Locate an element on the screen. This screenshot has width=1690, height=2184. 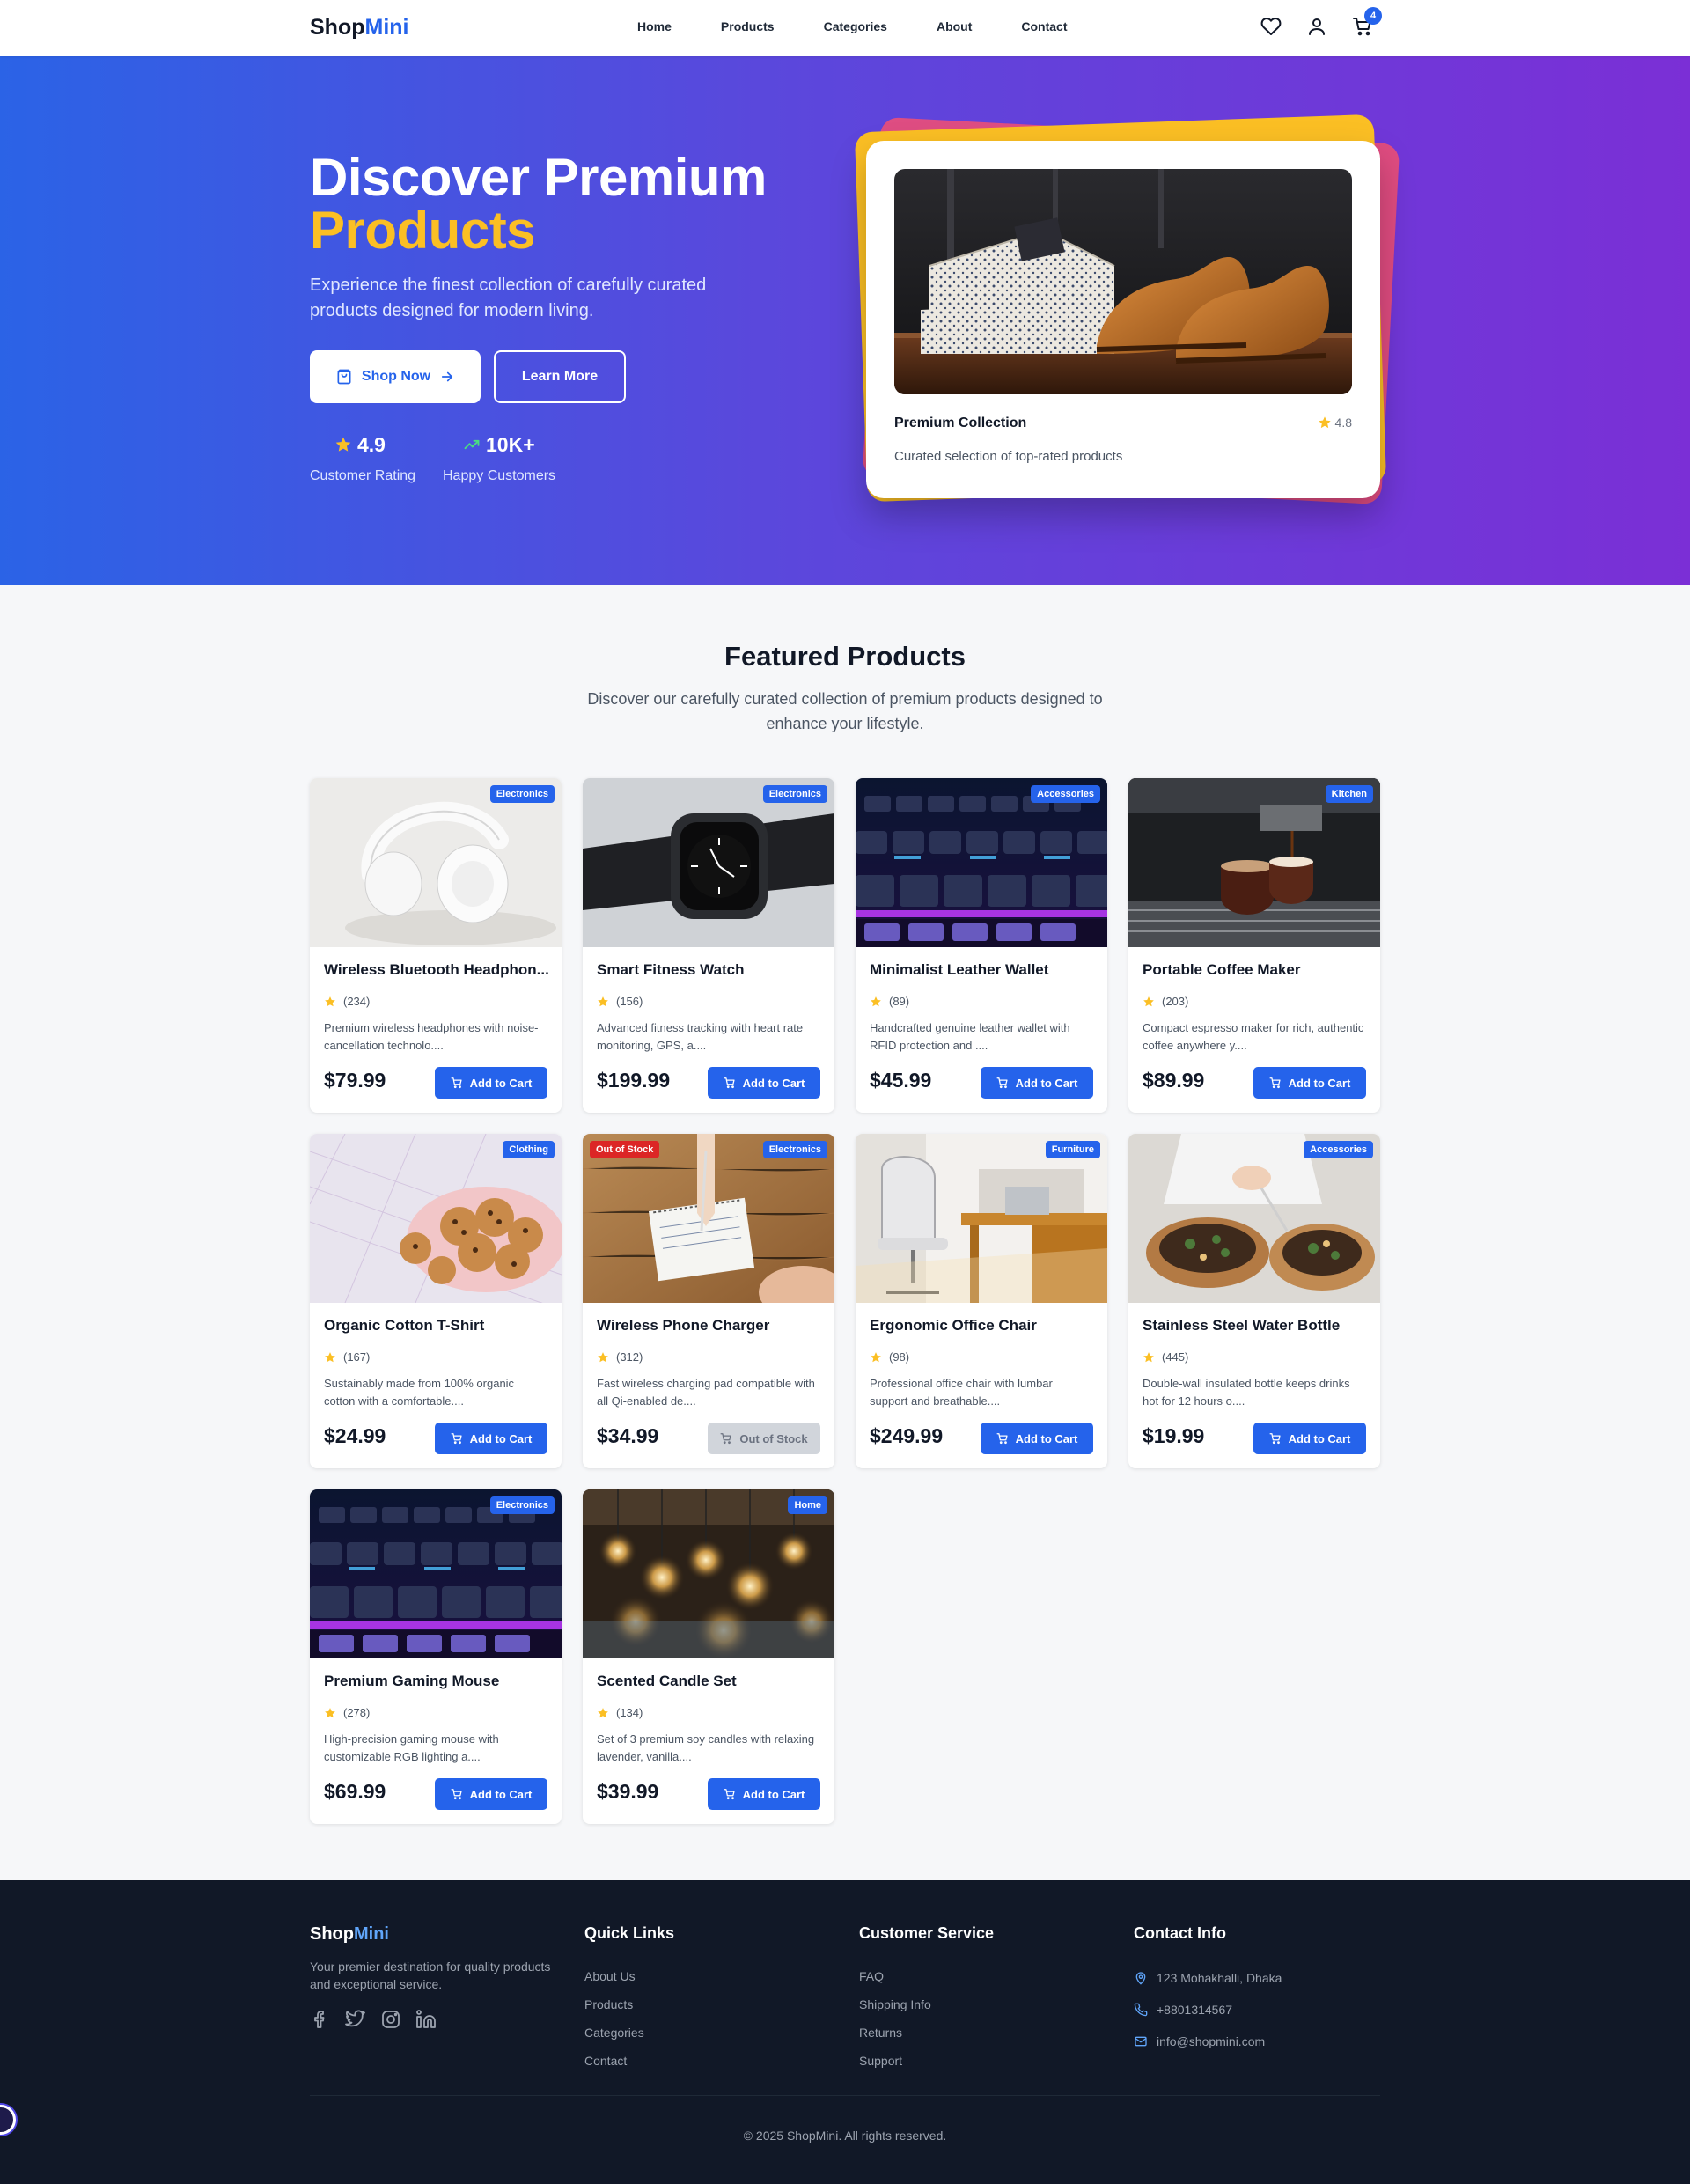
footer-link-shipping-info: Shipping Info is located at coordinates (927, 2005).